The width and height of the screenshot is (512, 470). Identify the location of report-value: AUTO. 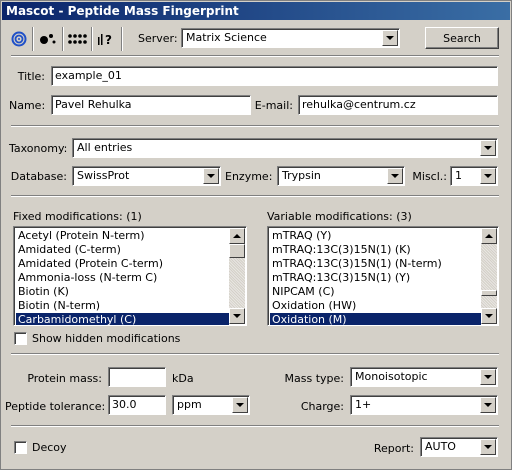
(440, 446).